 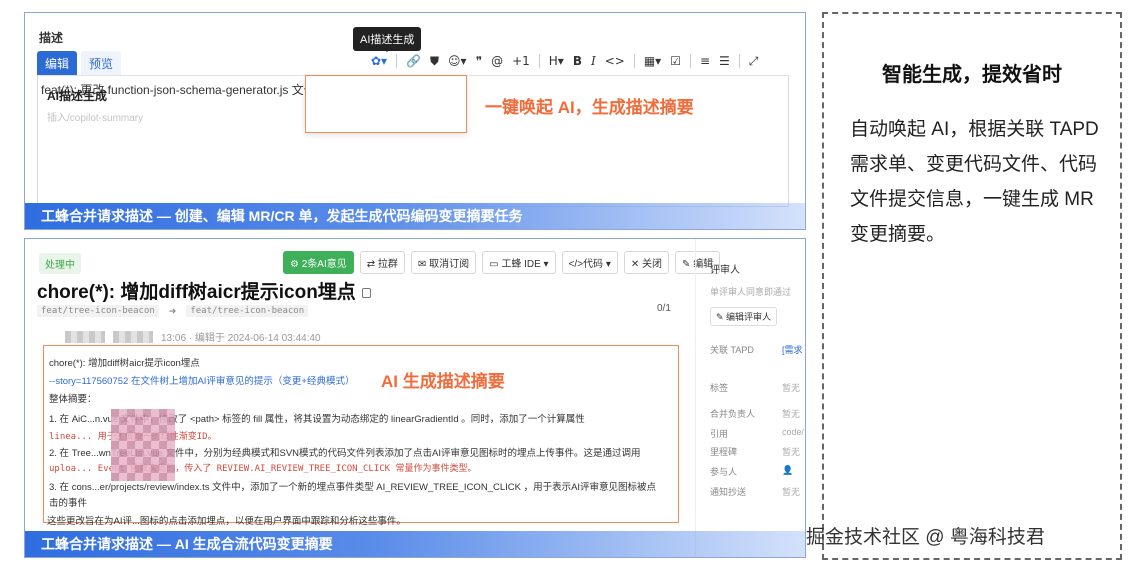 I want to click on source-branch: feat/tree-icon-beacon, so click(x=98, y=311).